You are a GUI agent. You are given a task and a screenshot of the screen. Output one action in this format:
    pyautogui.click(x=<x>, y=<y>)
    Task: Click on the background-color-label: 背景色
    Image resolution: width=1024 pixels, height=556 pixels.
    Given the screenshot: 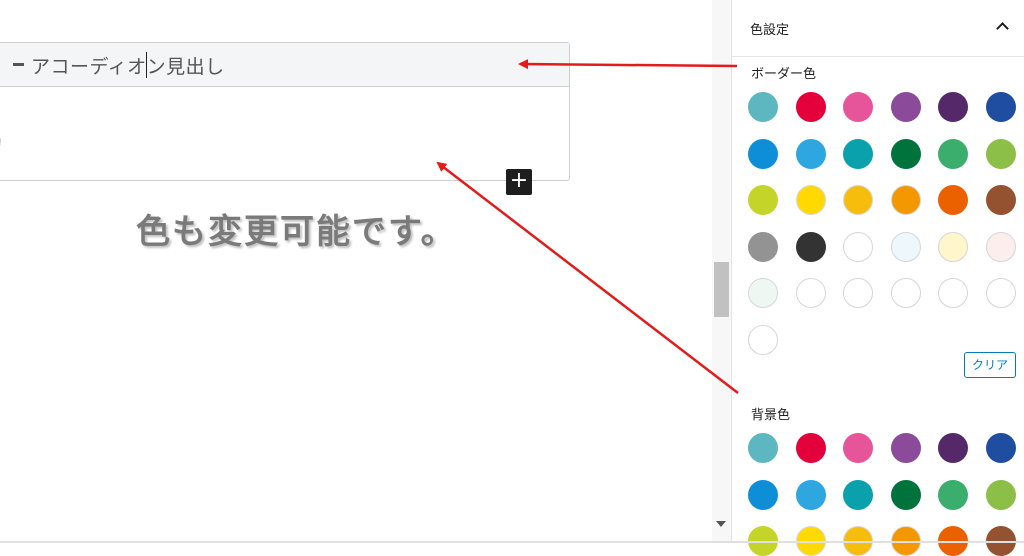 What is the action you would take?
    pyautogui.click(x=771, y=415)
    